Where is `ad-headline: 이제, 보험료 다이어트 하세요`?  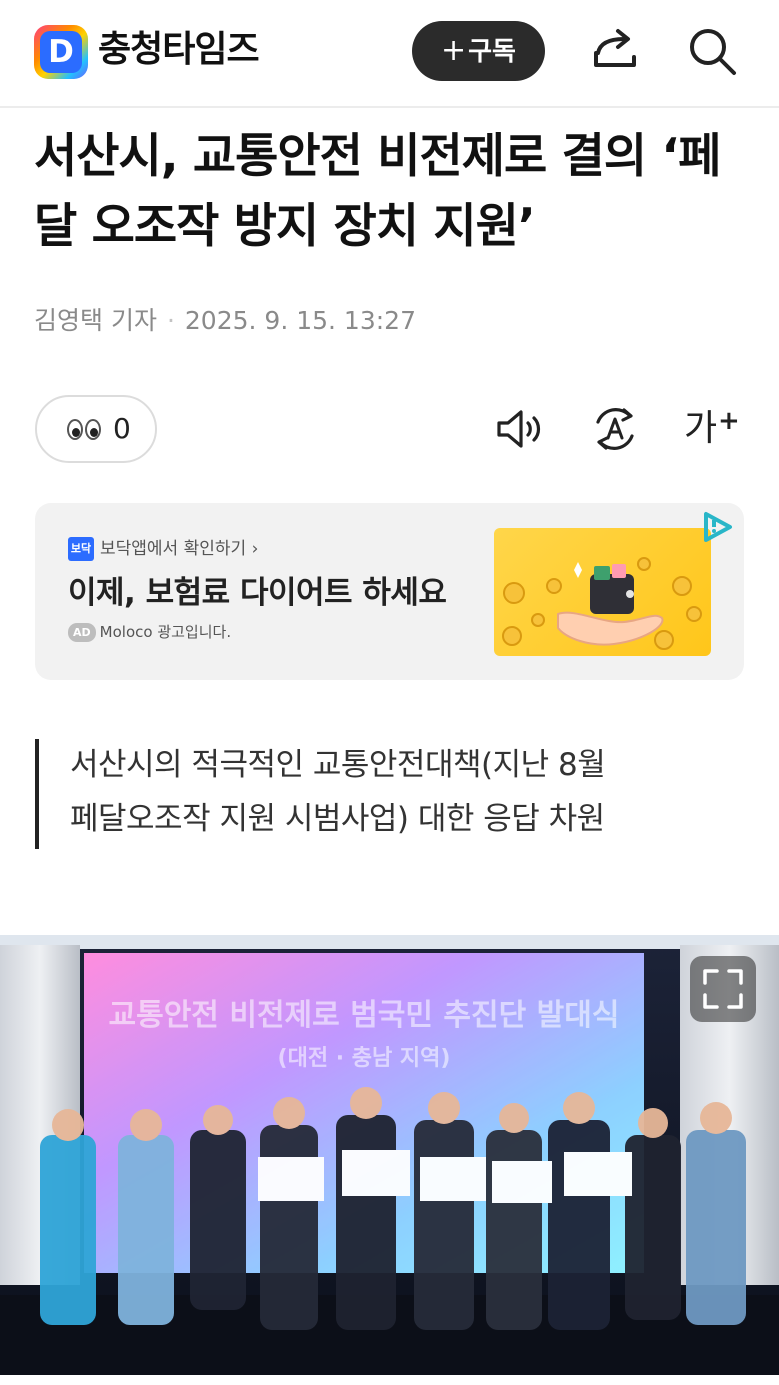
ad-headline: 이제, 보험료 다이어트 하세요 is located at coordinates (257, 593).